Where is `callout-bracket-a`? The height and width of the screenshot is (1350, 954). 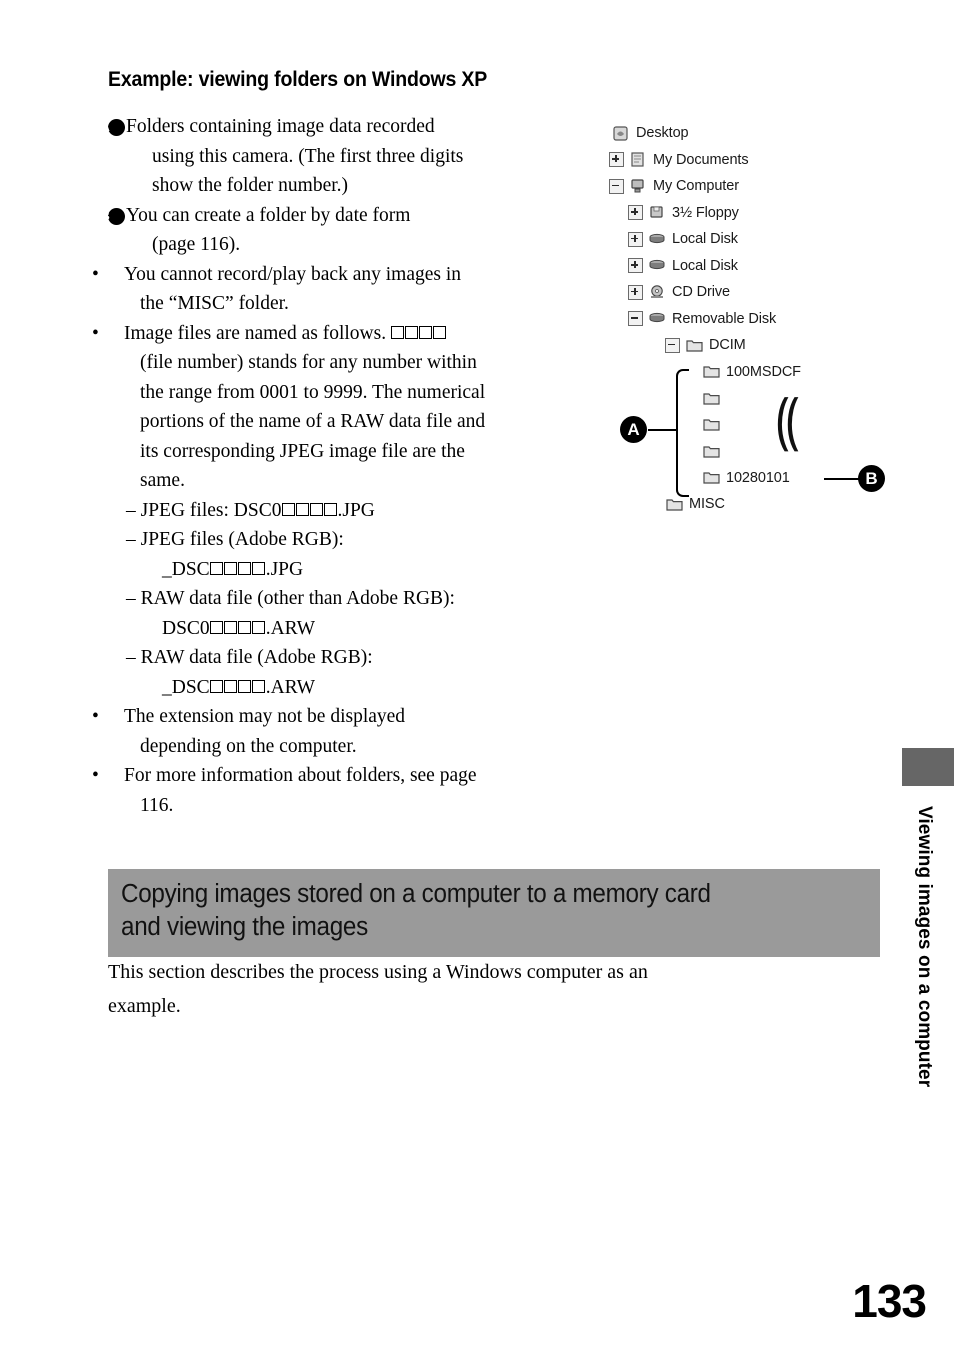
callout-bracket-a is located at coordinates (682, 433).